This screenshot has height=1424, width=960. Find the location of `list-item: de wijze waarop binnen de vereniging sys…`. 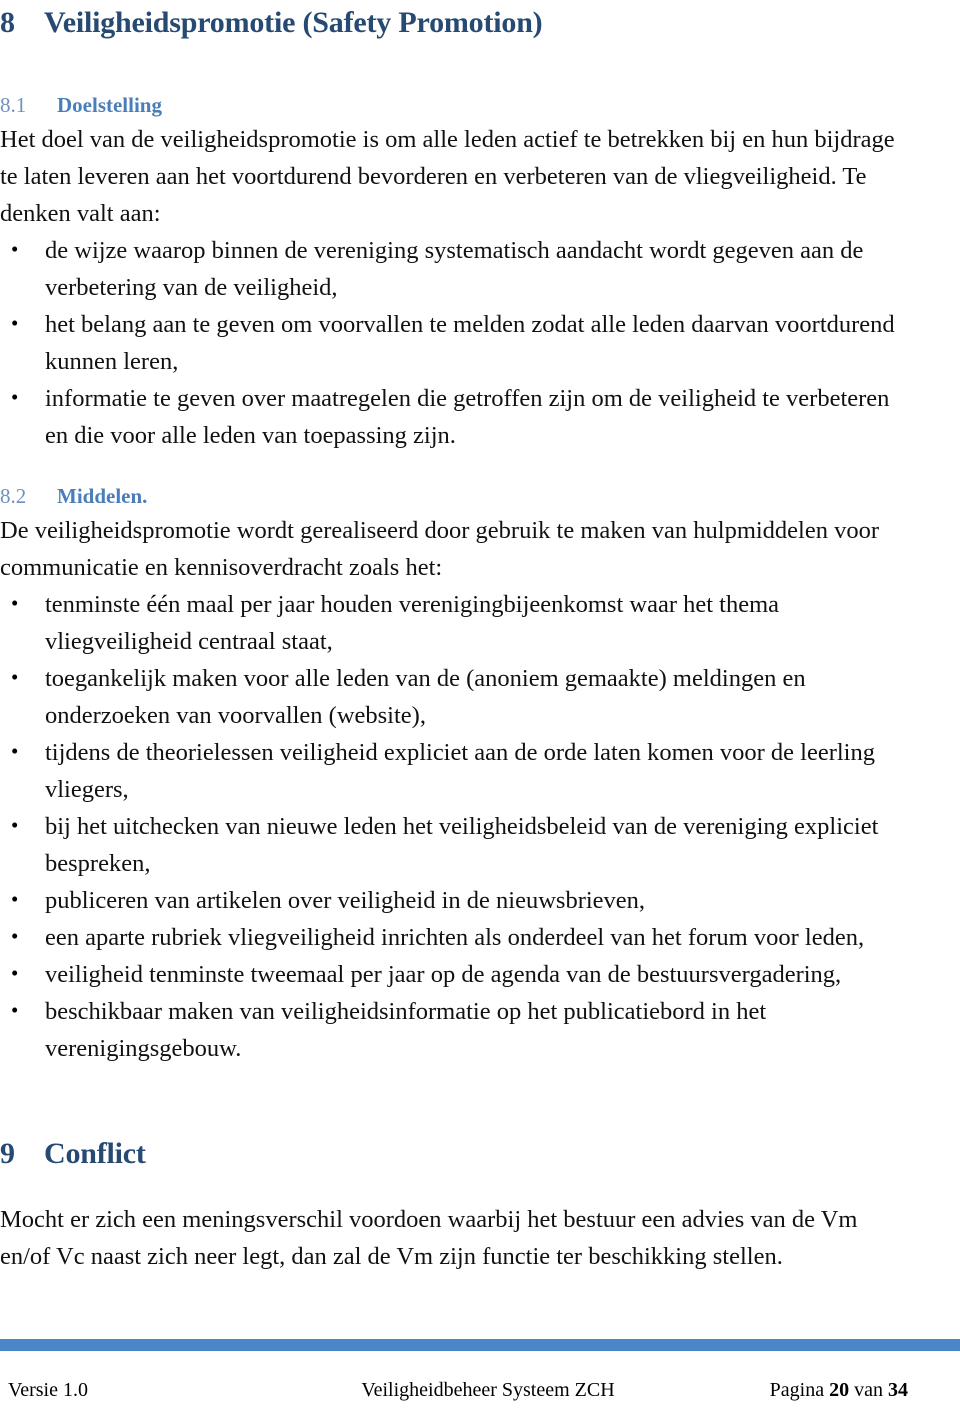

list-item: de wijze waarop binnen de vereniging sys… is located at coordinates (449, 268).